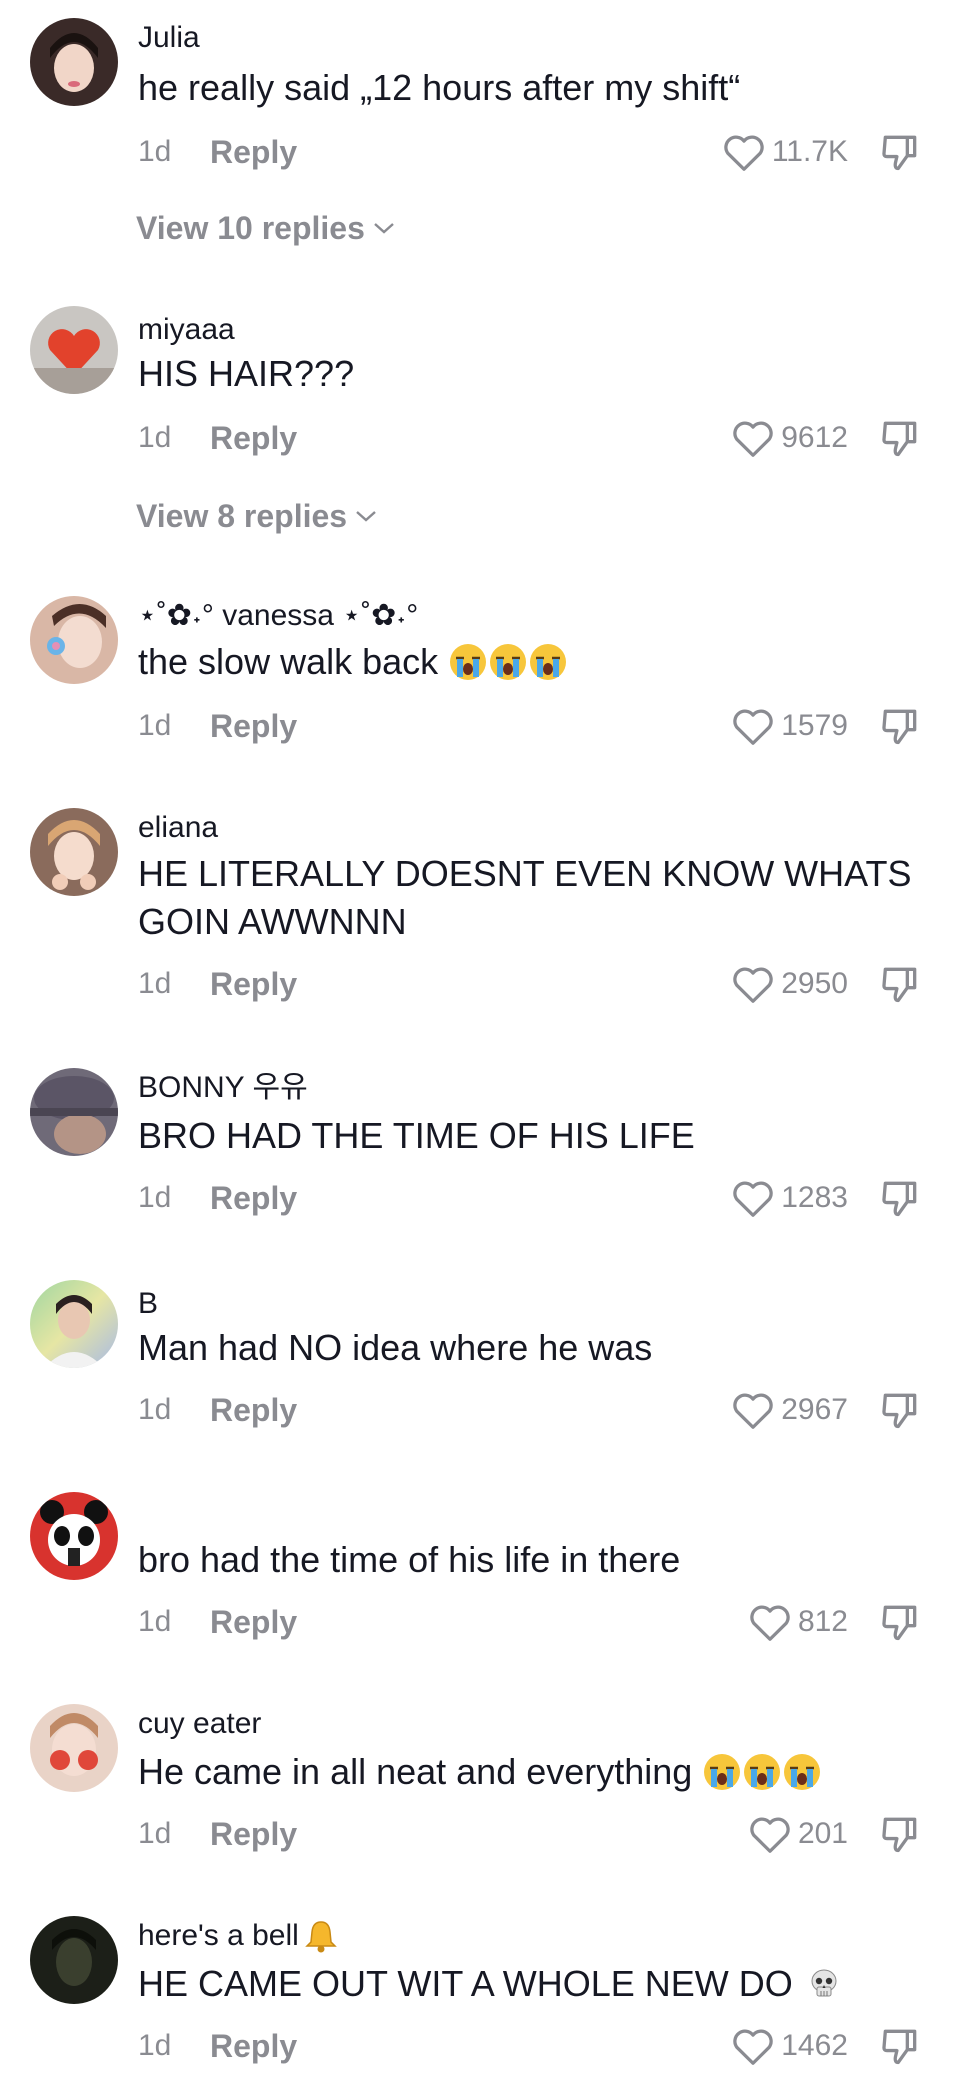 The height and width of the screenshot is (2094, 960). What do you see at coordinates (538, 438) in the screenshot?
I see `comment-actions: 1d Reply 9612` at bounding box center [538, 438].